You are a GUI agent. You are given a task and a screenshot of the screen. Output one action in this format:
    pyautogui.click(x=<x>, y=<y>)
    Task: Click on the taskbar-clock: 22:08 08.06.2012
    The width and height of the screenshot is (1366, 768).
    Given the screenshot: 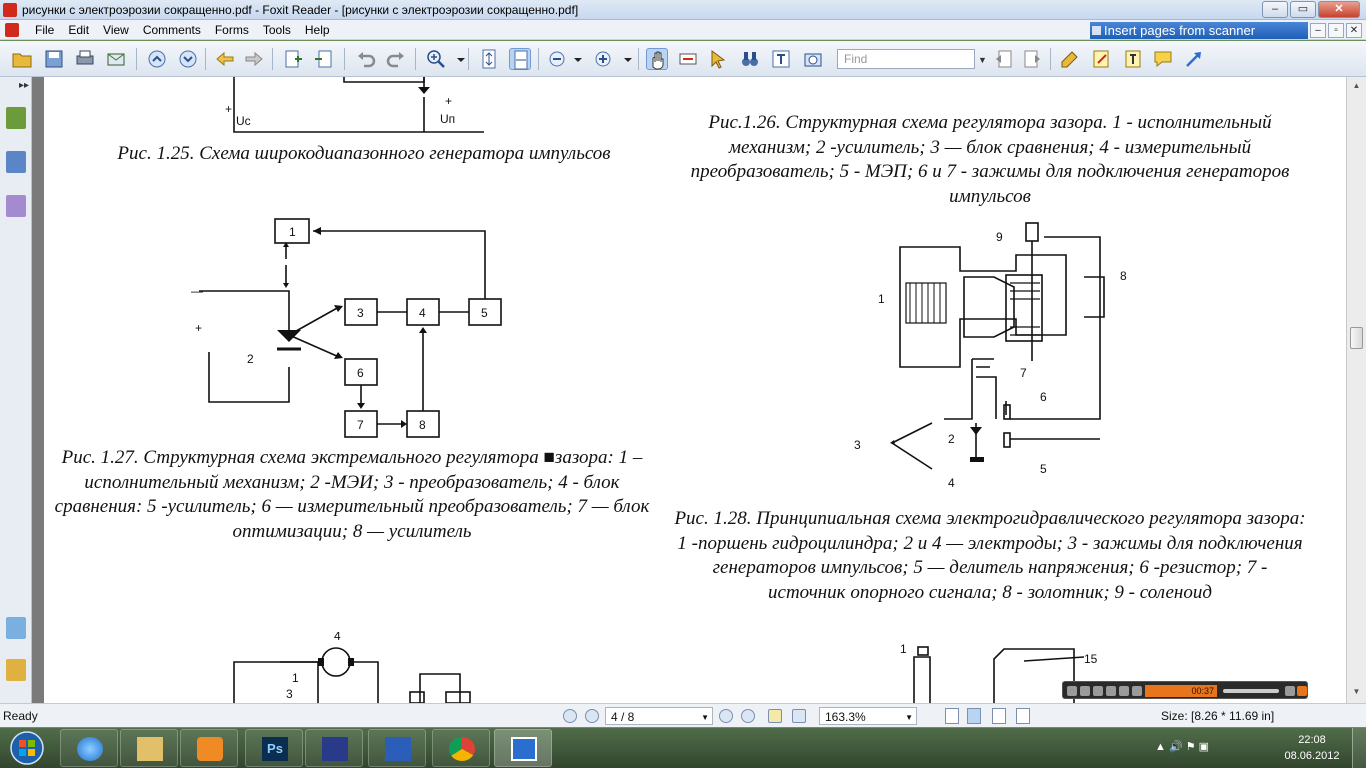 What is the action you would take?
    pyautogui.click(x=1312, y=748)
    